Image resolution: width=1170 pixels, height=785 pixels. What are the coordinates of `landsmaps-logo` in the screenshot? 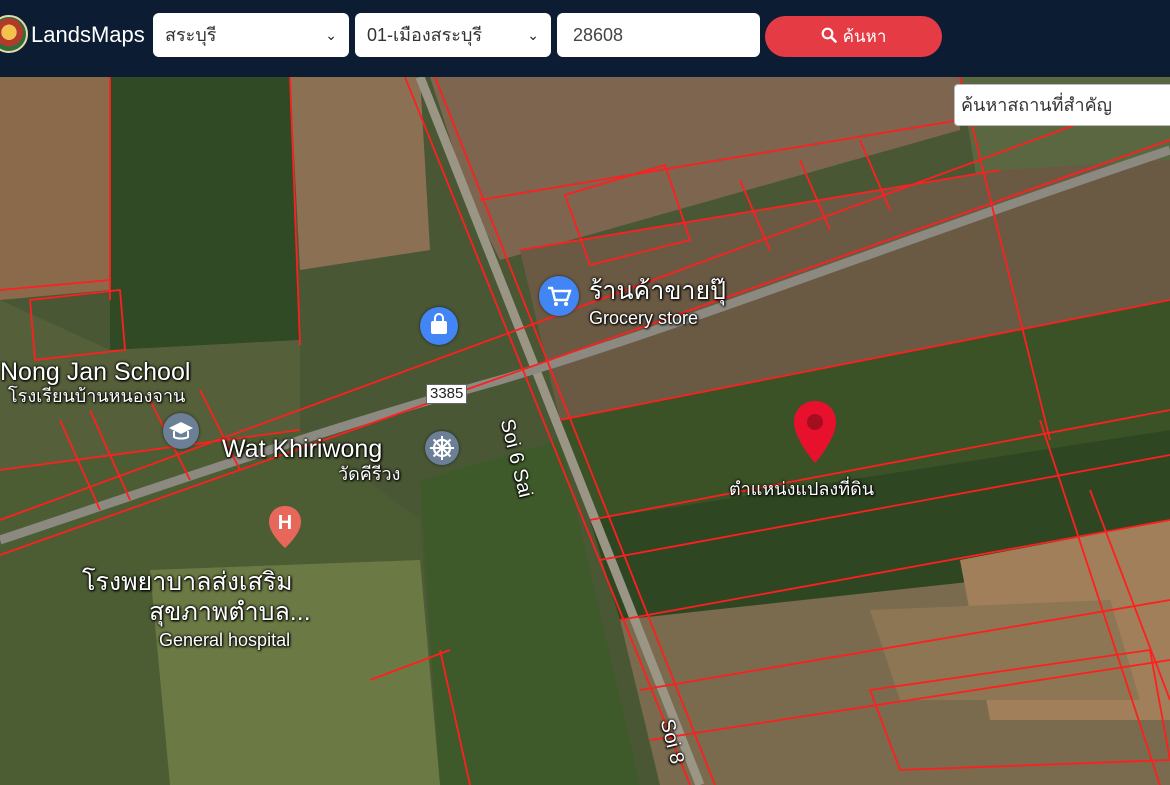 It's located at (14, 34).